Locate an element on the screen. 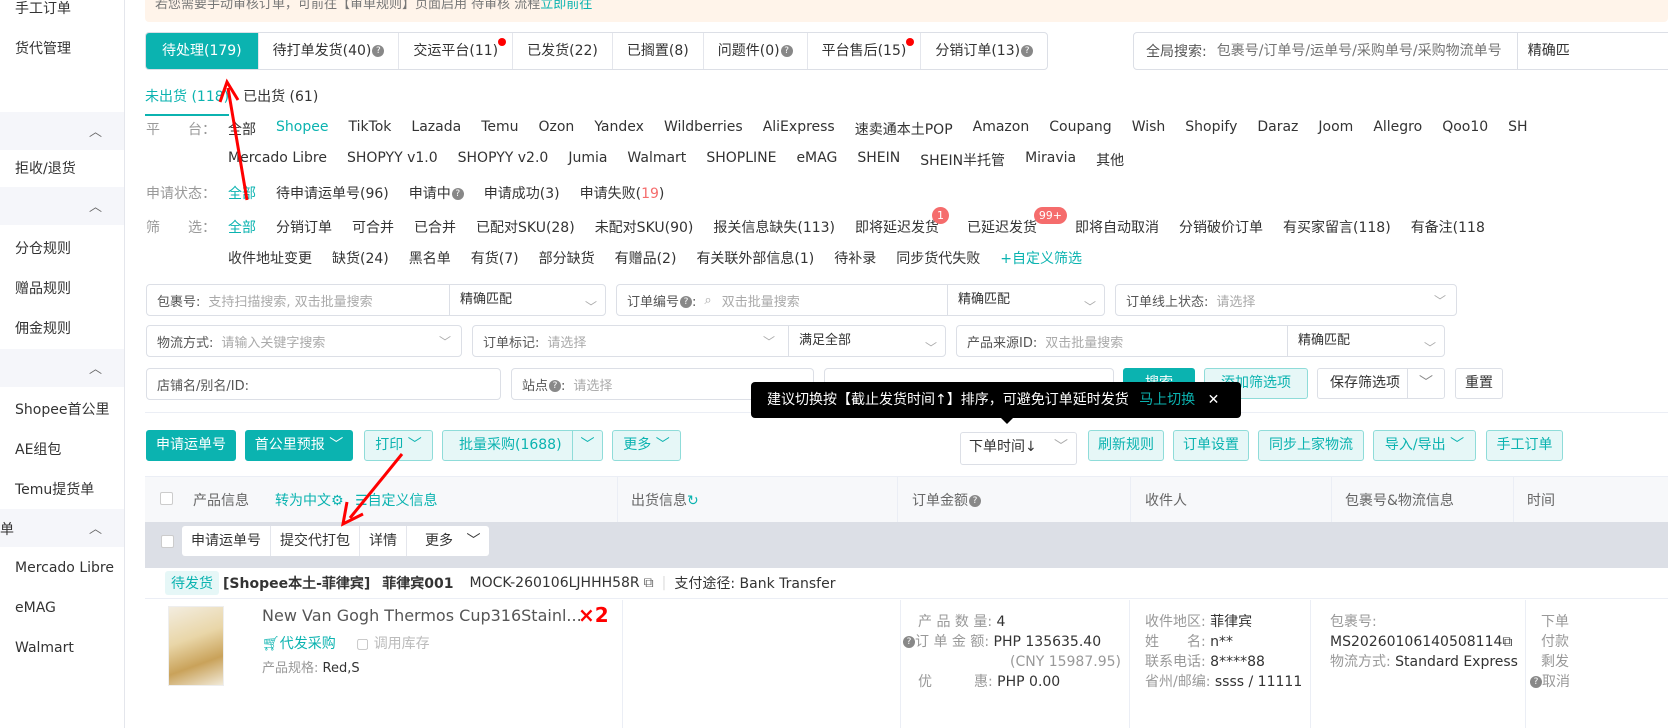 This screenshot has height=728, width=1668. proxy-purchase-link: 🛒︎代发采购 is located at coordinates (299, 644).